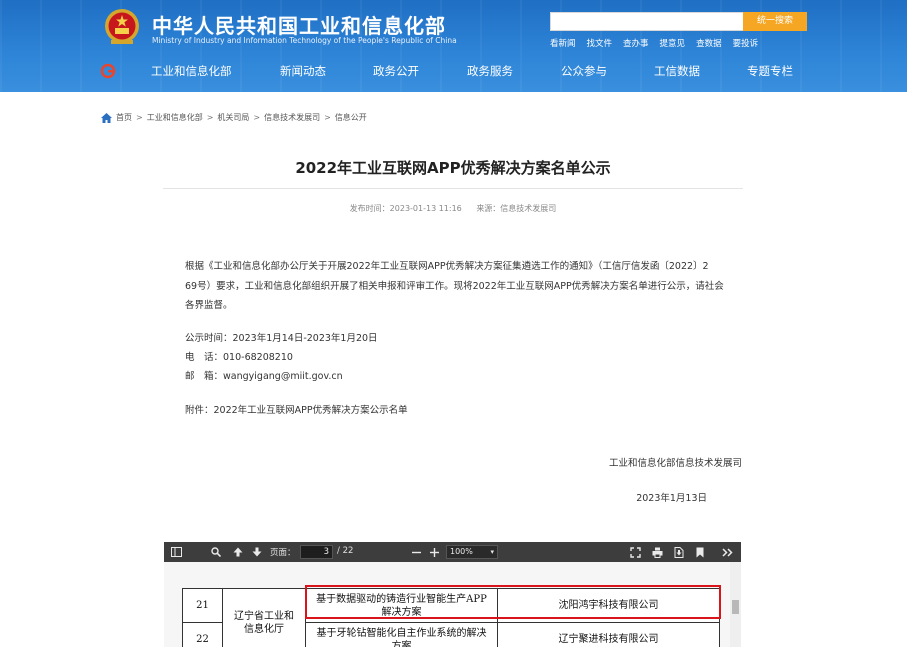  What do you see at coordinates (679, 552) in the screenshot?
I see `download-icon` at bounding box center [679, 552].